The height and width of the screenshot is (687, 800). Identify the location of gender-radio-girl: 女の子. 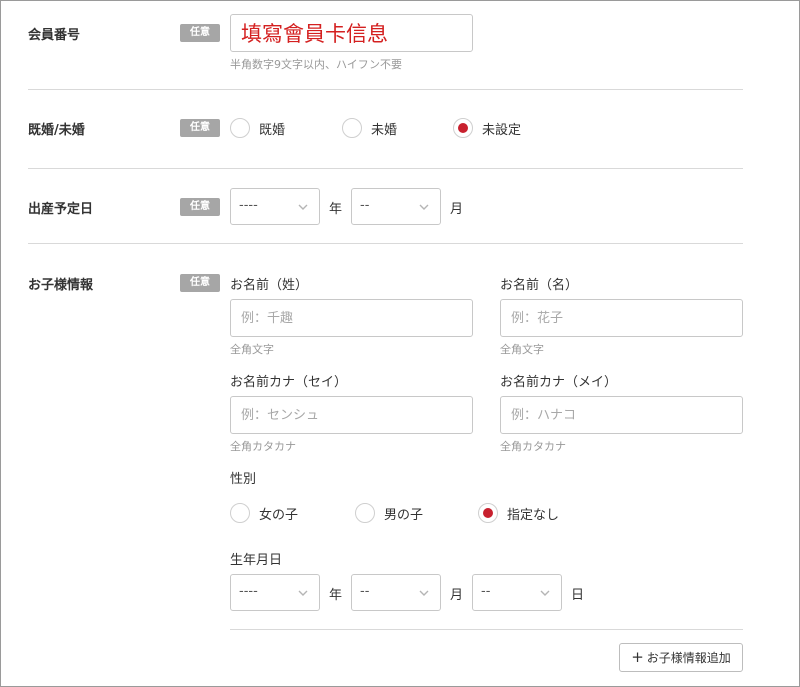
(264, 513).